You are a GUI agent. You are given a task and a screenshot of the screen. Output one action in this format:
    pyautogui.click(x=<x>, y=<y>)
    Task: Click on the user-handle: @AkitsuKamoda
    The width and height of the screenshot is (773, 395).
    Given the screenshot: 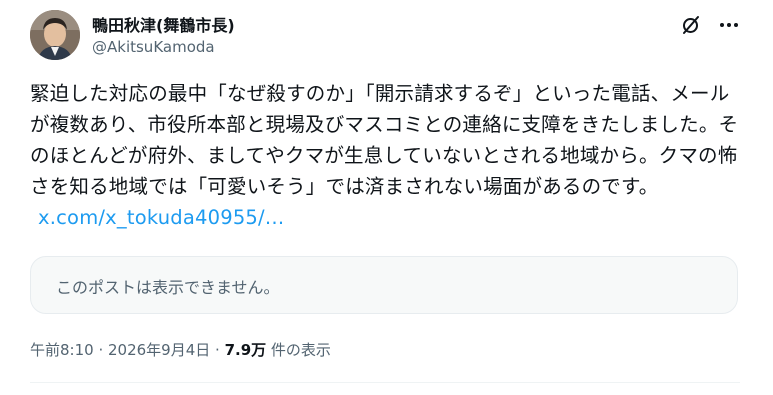 What is the action you would take?
    pyautogui.click(x=153, y=47)
    